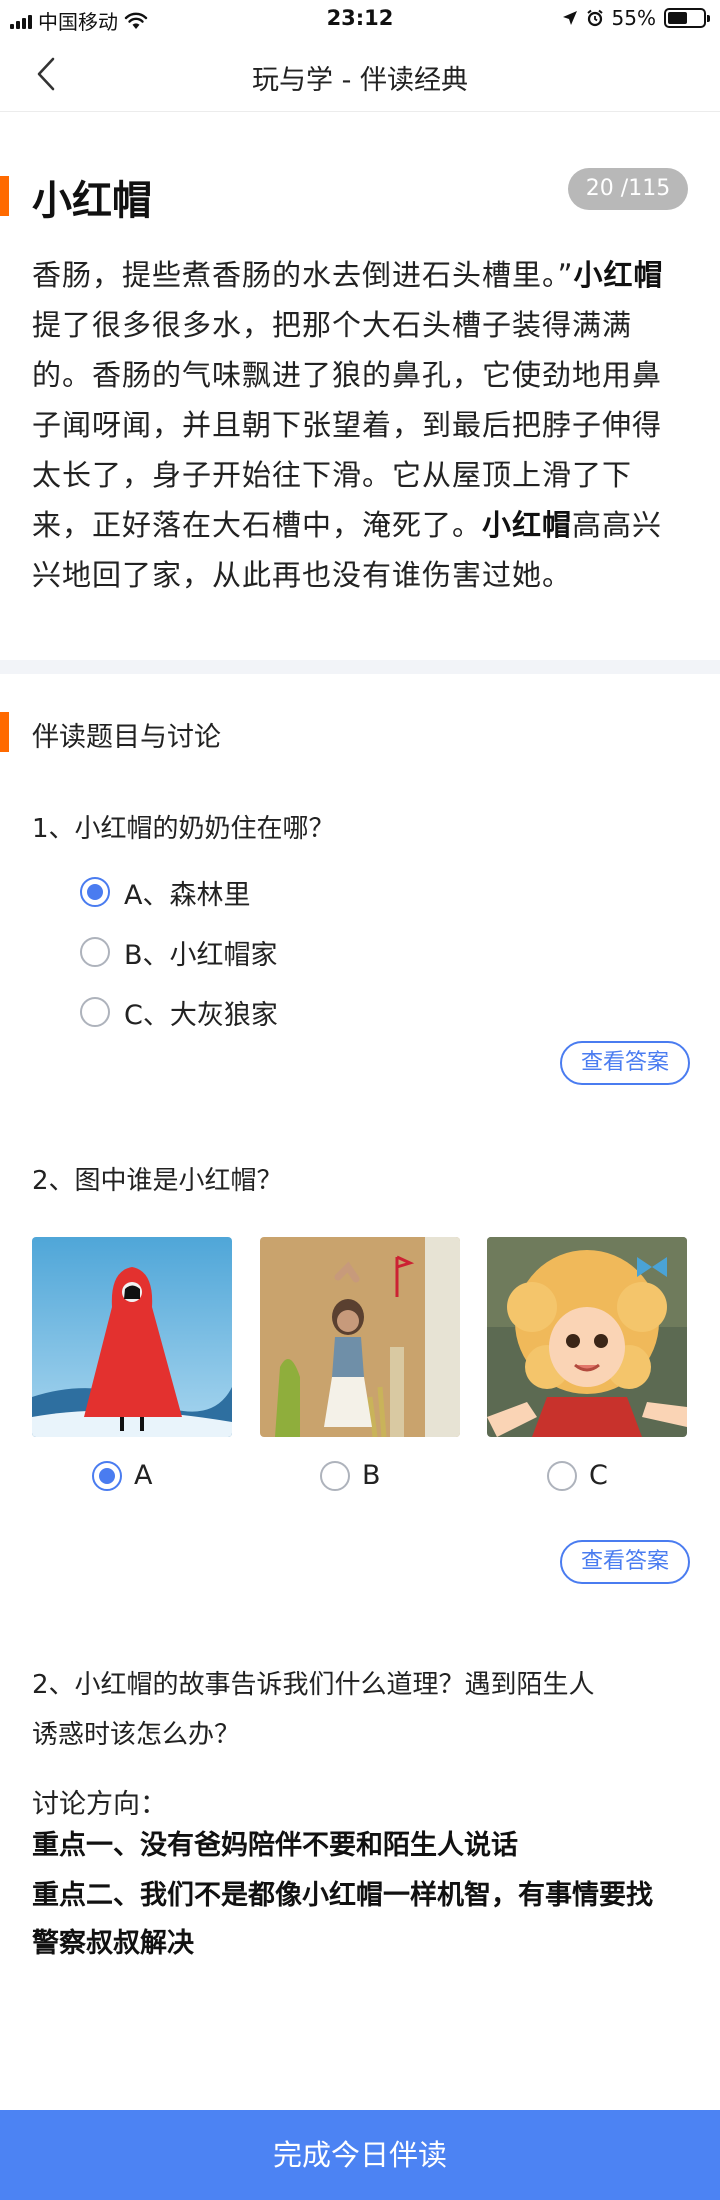 The width and height of the screenshot is (720, 2200). I want to click on question-3-line-2: 诱惑时该怎么办？, so click(136, 1735).